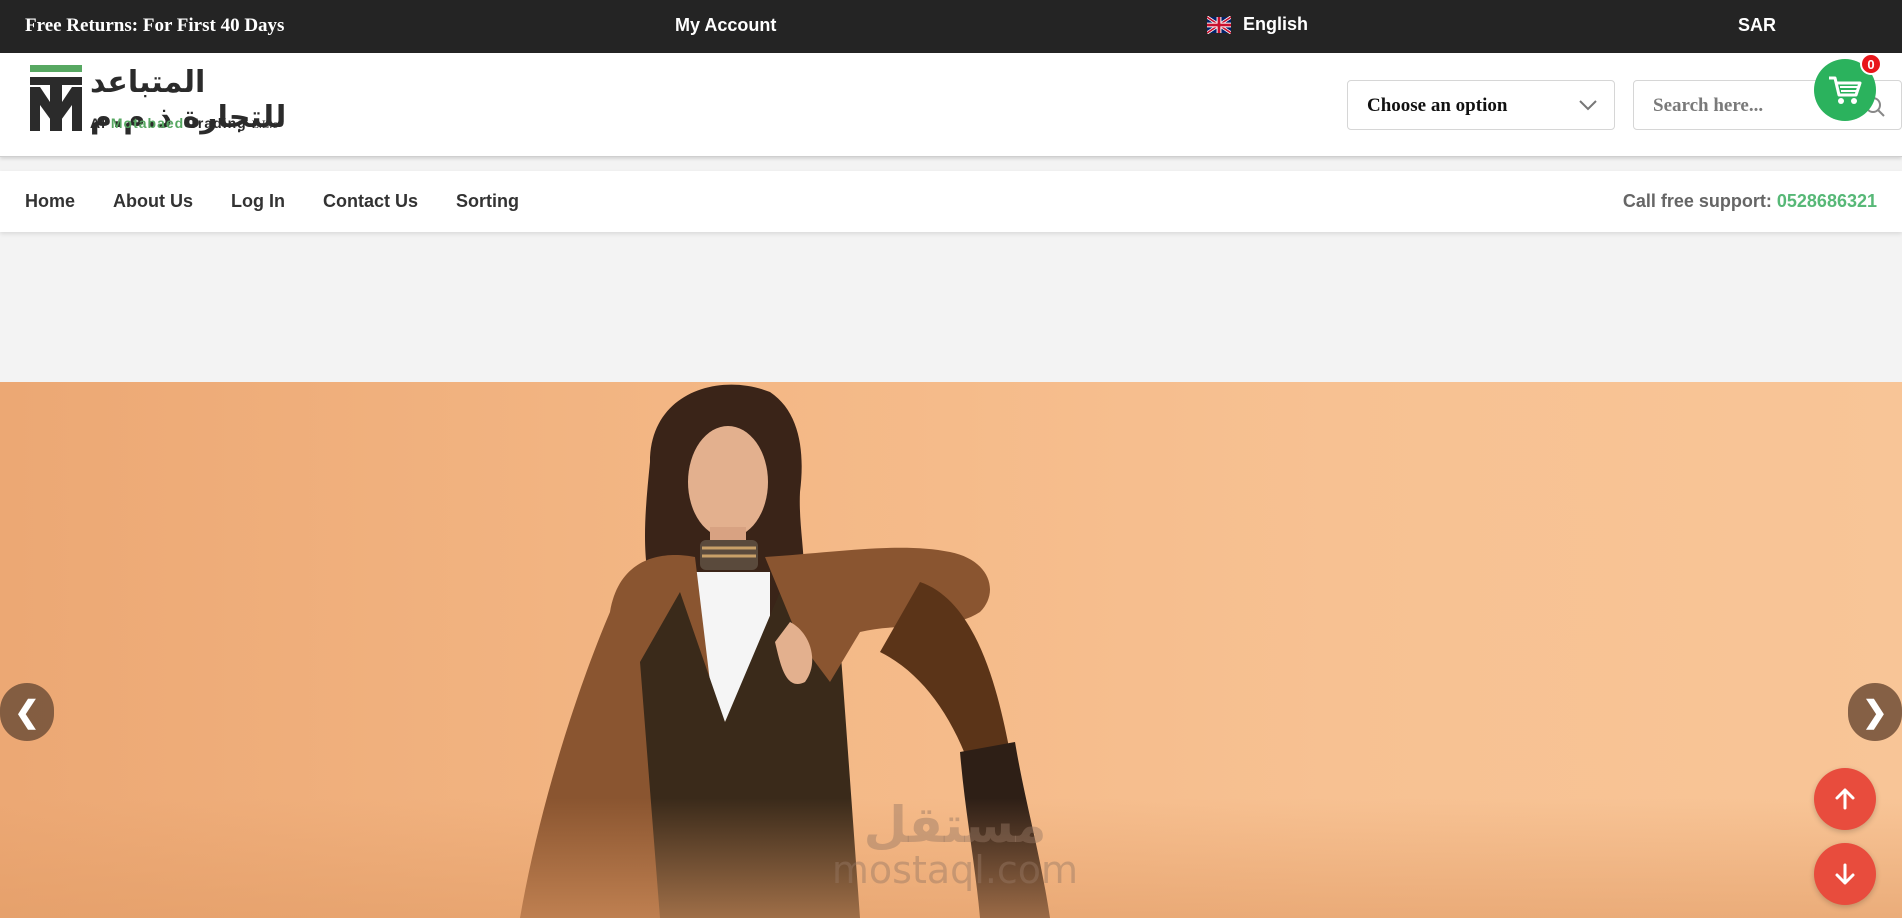  Describe the element at coordinates (218, 123) in the screenshot. I see `logo-word-trading: Trading` at that location.